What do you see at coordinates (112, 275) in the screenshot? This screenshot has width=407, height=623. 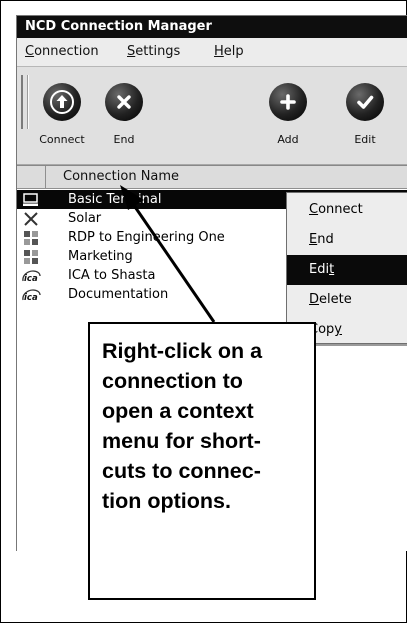 I see `list-row-label: ICA to Shasta` at bounding box center [112, 275].